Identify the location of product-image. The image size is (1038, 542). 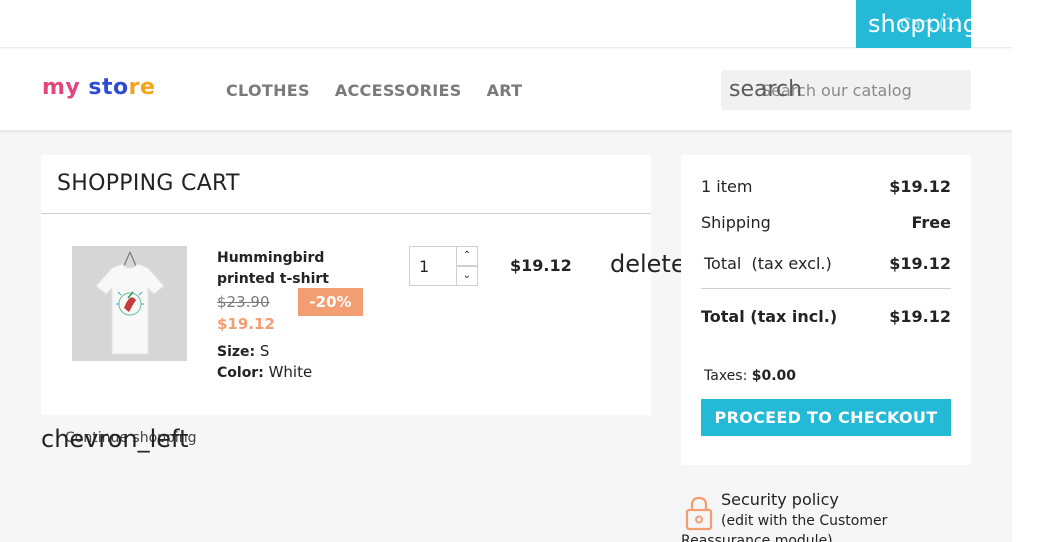
(129, 303).